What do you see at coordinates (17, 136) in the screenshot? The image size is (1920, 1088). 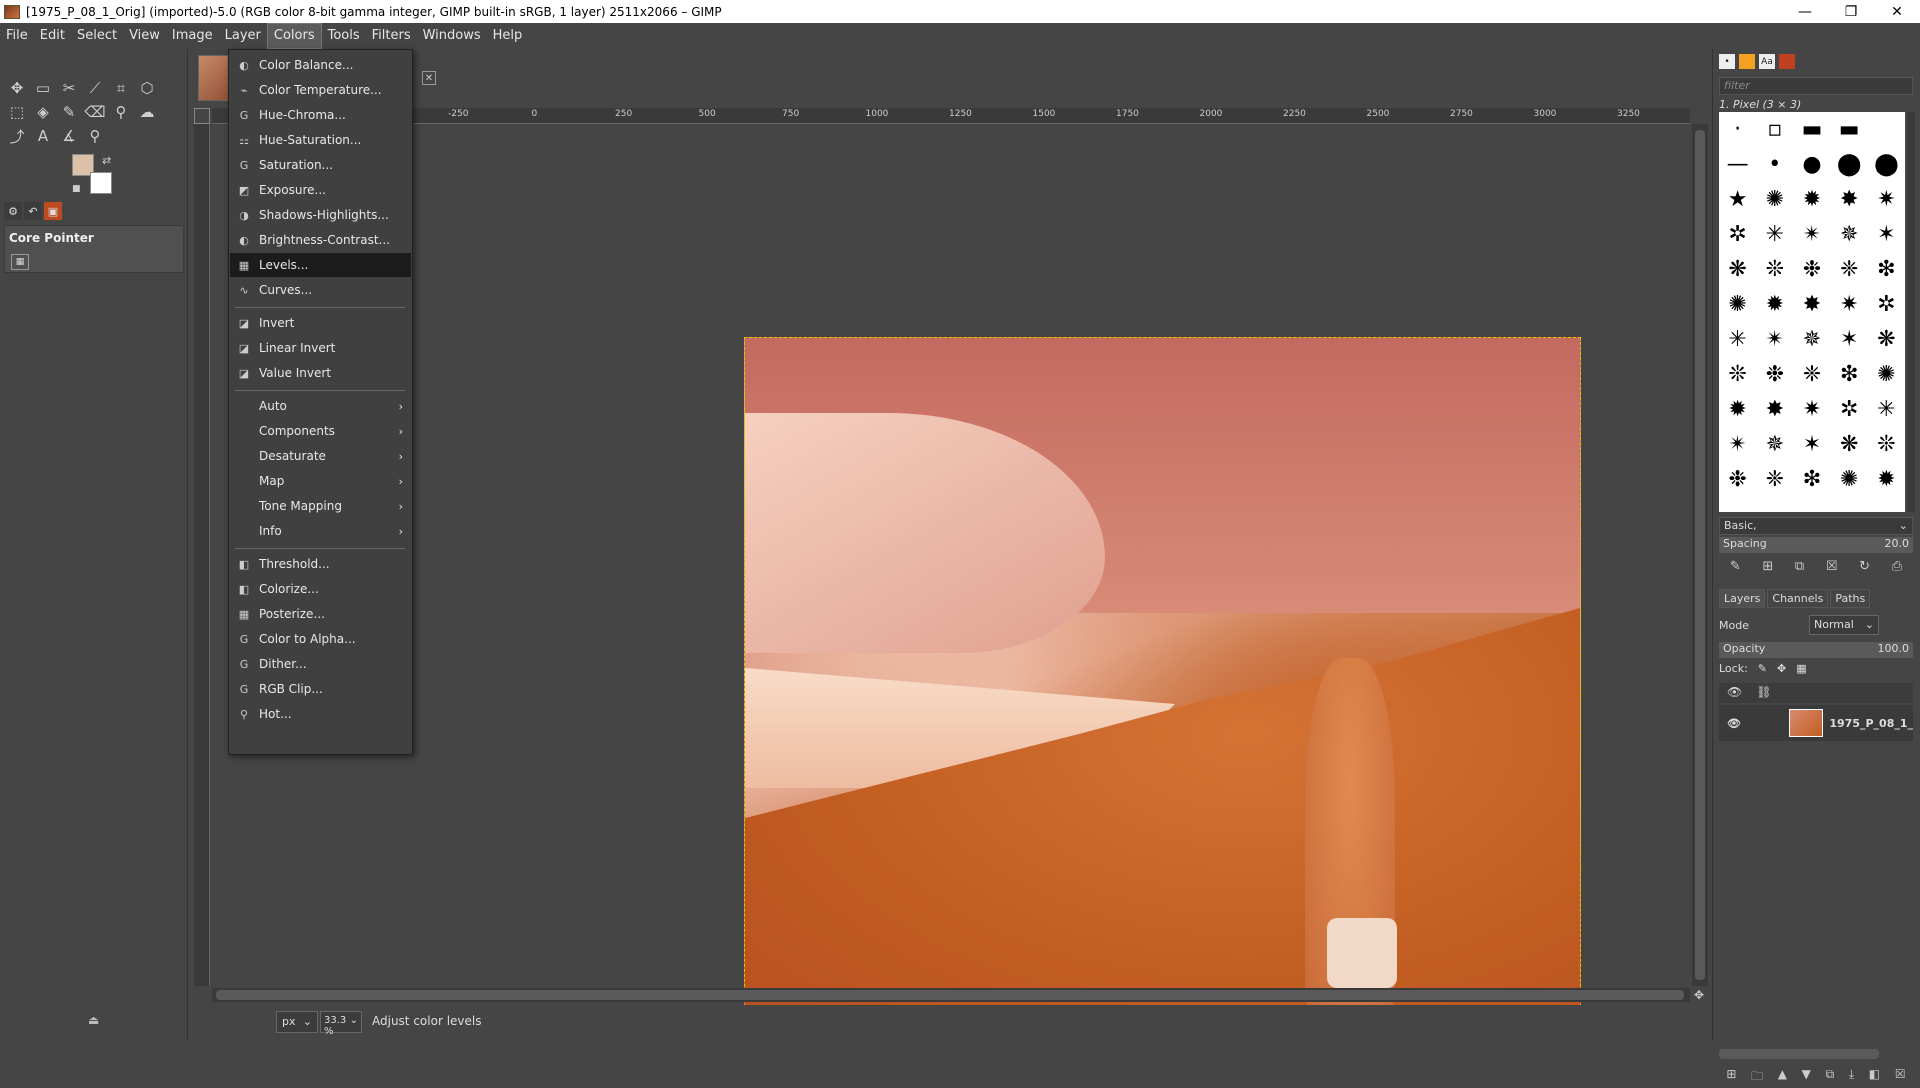 I see `paths-tool-icon: ⤴` at bounding box center [17, 136].